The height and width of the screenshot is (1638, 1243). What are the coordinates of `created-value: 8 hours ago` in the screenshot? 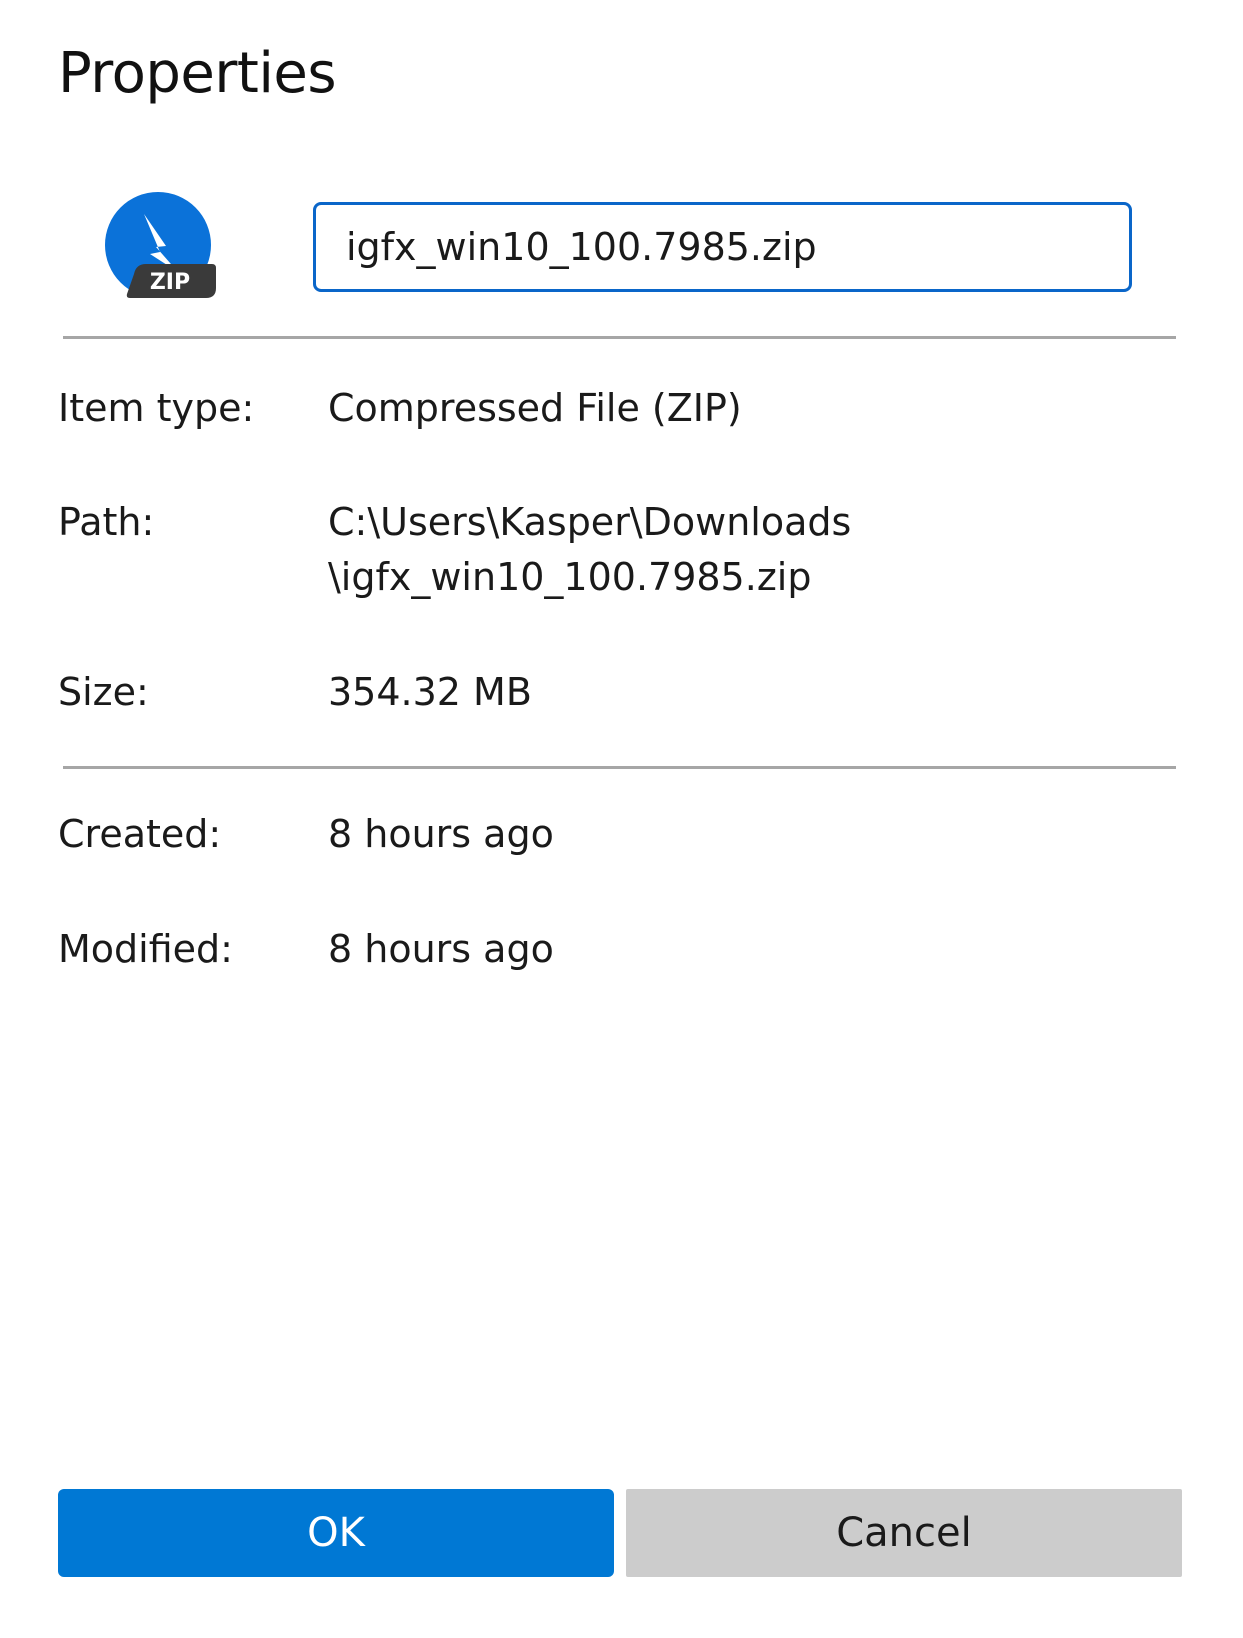 It's located at (441, 834).